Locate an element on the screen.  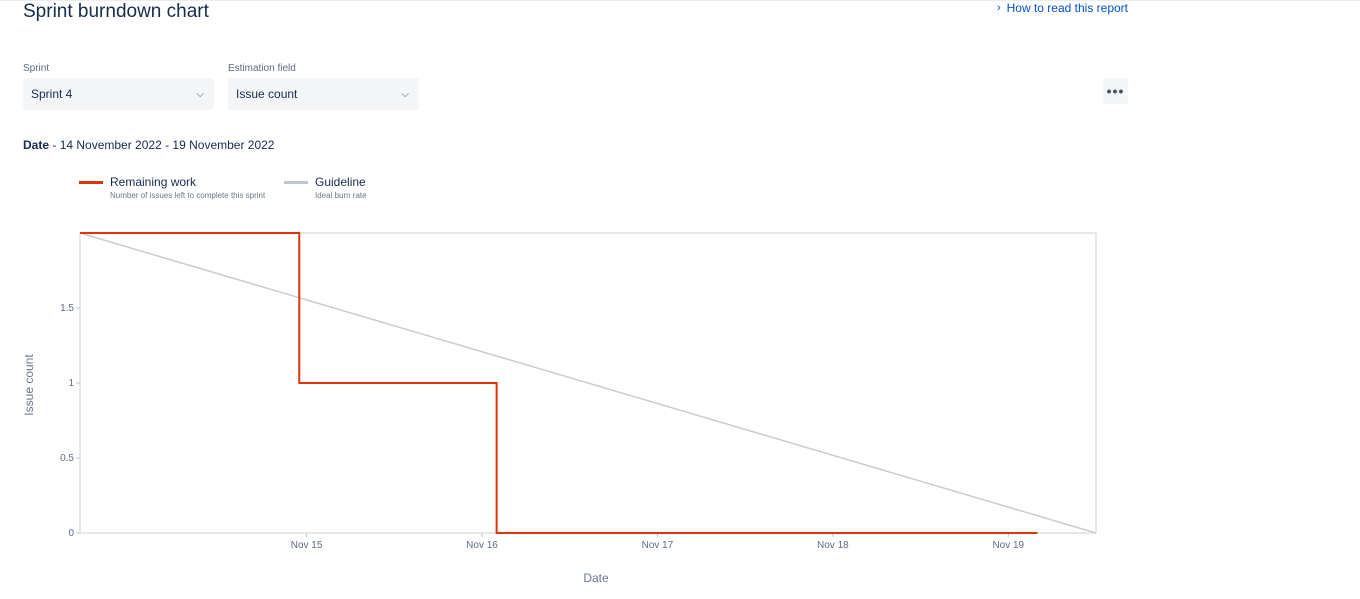
y-tick-label: 1 is located at coordinates (71, 383).